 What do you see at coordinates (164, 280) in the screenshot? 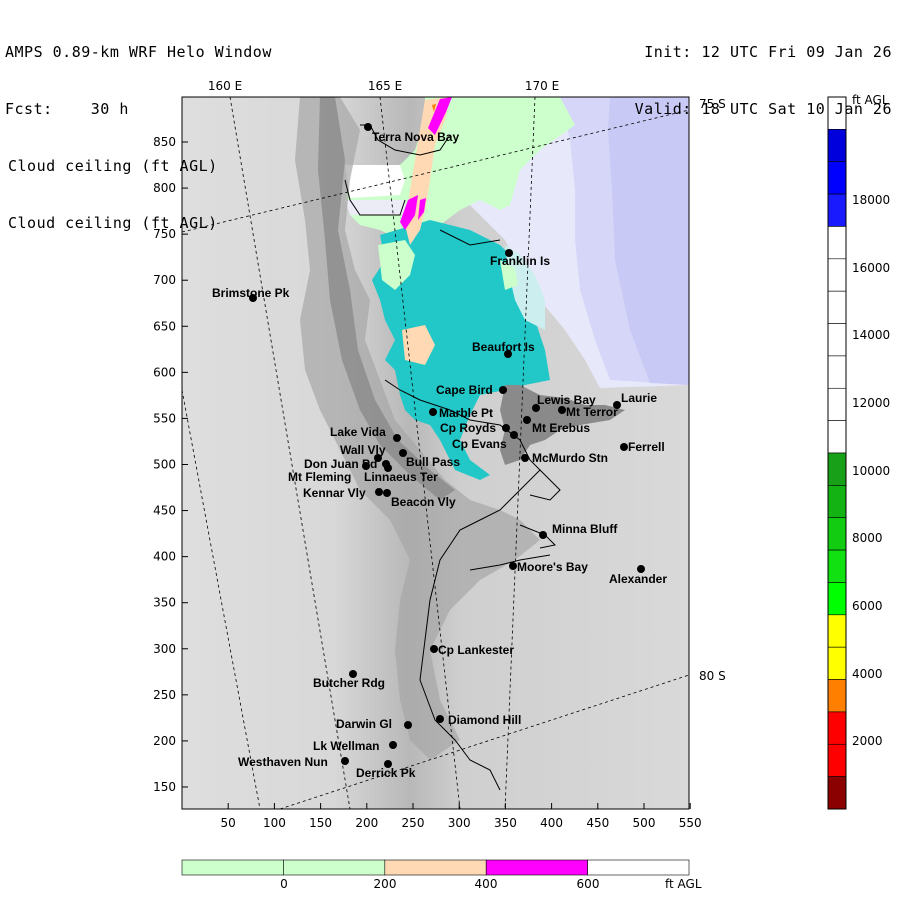
I see `y-tick-label: 700` at bounding box center [164, 280].